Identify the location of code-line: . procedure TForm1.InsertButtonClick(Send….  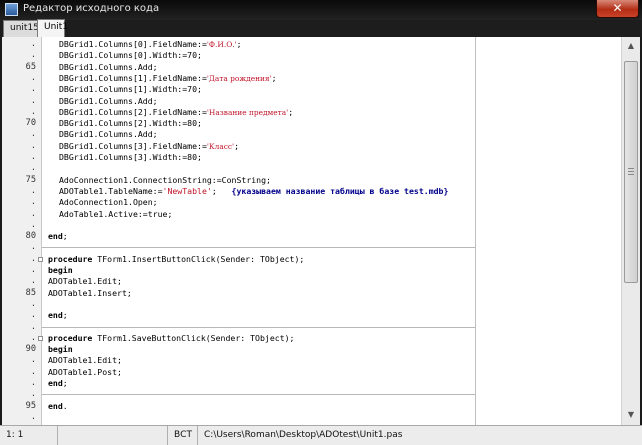
(311, 259).